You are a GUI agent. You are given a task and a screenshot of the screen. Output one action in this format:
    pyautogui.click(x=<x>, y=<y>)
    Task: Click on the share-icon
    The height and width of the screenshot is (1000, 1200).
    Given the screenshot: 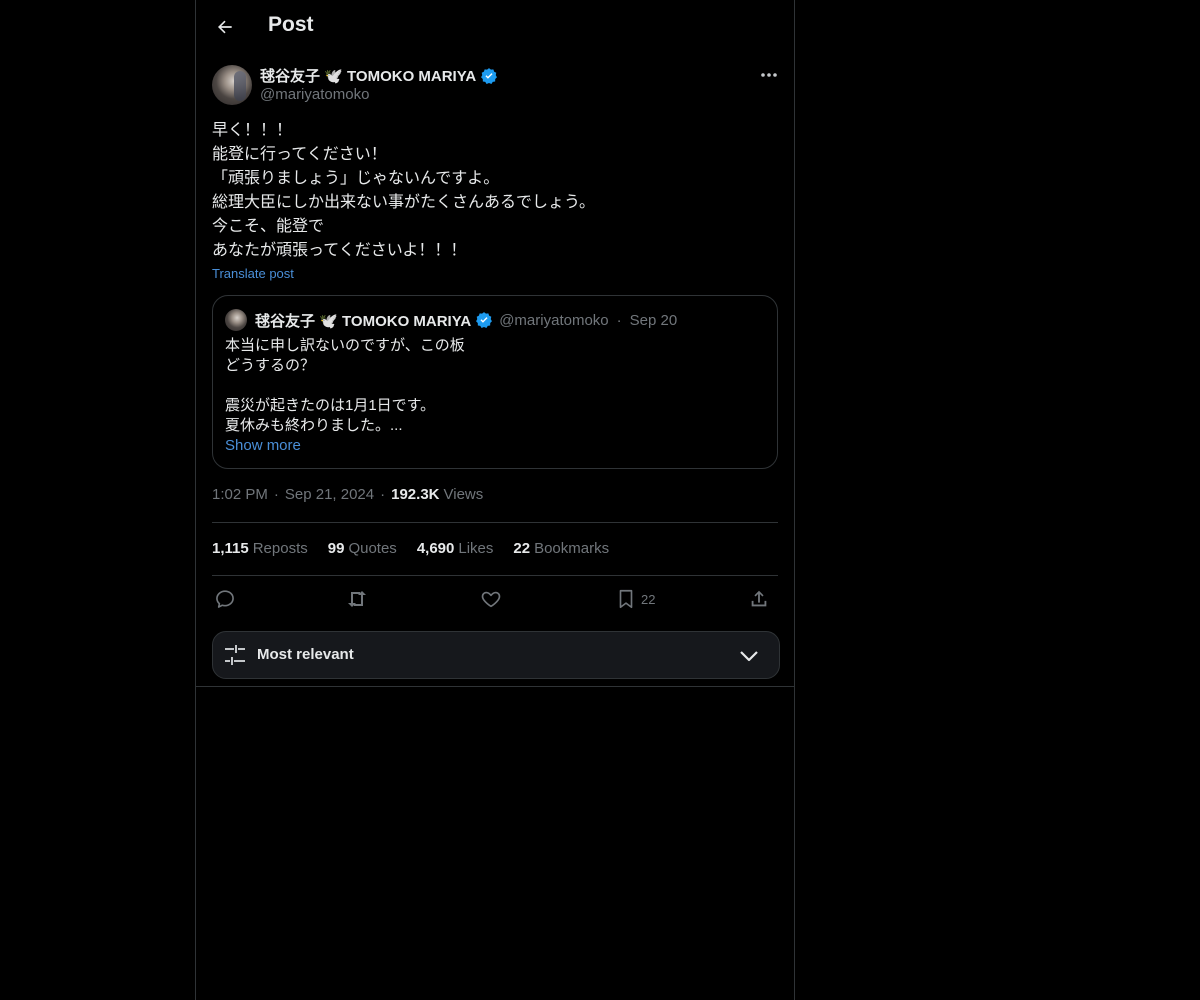 What is the action you would take?
    pyautogui.click(x=759, y=598)
    